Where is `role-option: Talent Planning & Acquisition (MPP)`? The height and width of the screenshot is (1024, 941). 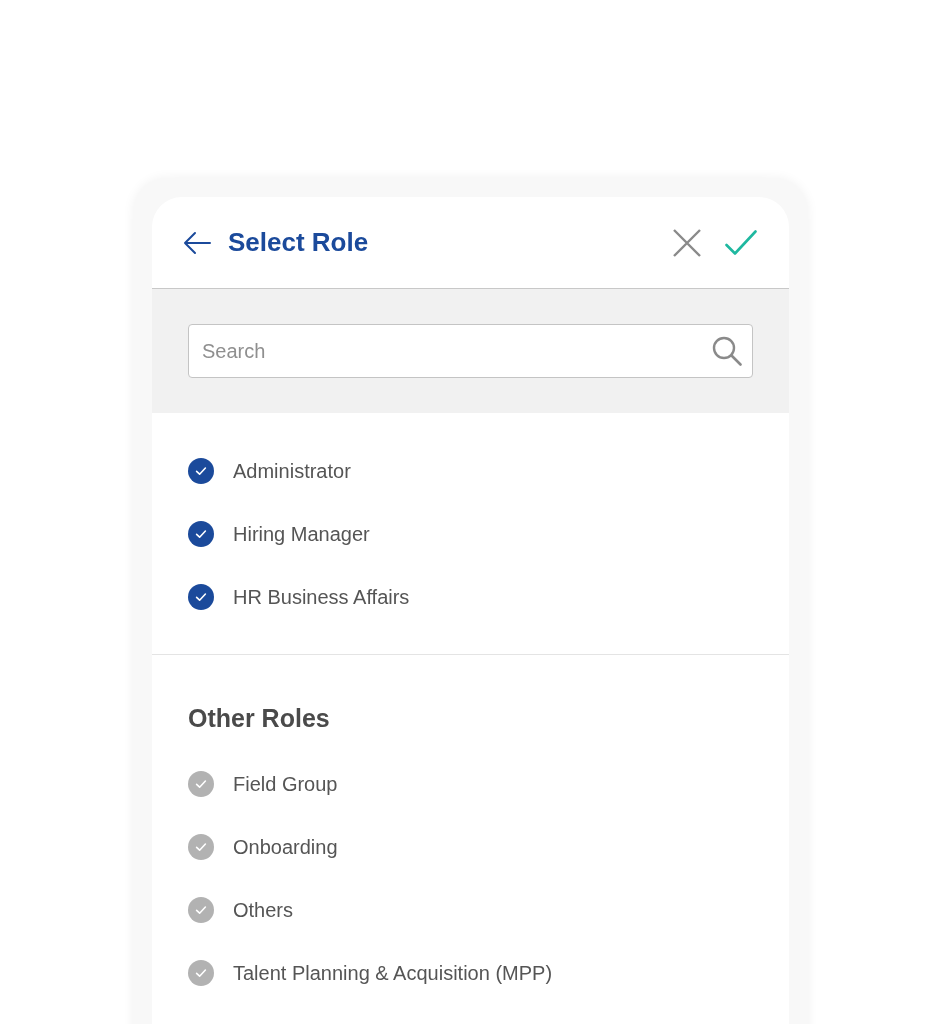
role-option: Talent Planning & Acquisition (MPP) is located at coordinates (470, 972).